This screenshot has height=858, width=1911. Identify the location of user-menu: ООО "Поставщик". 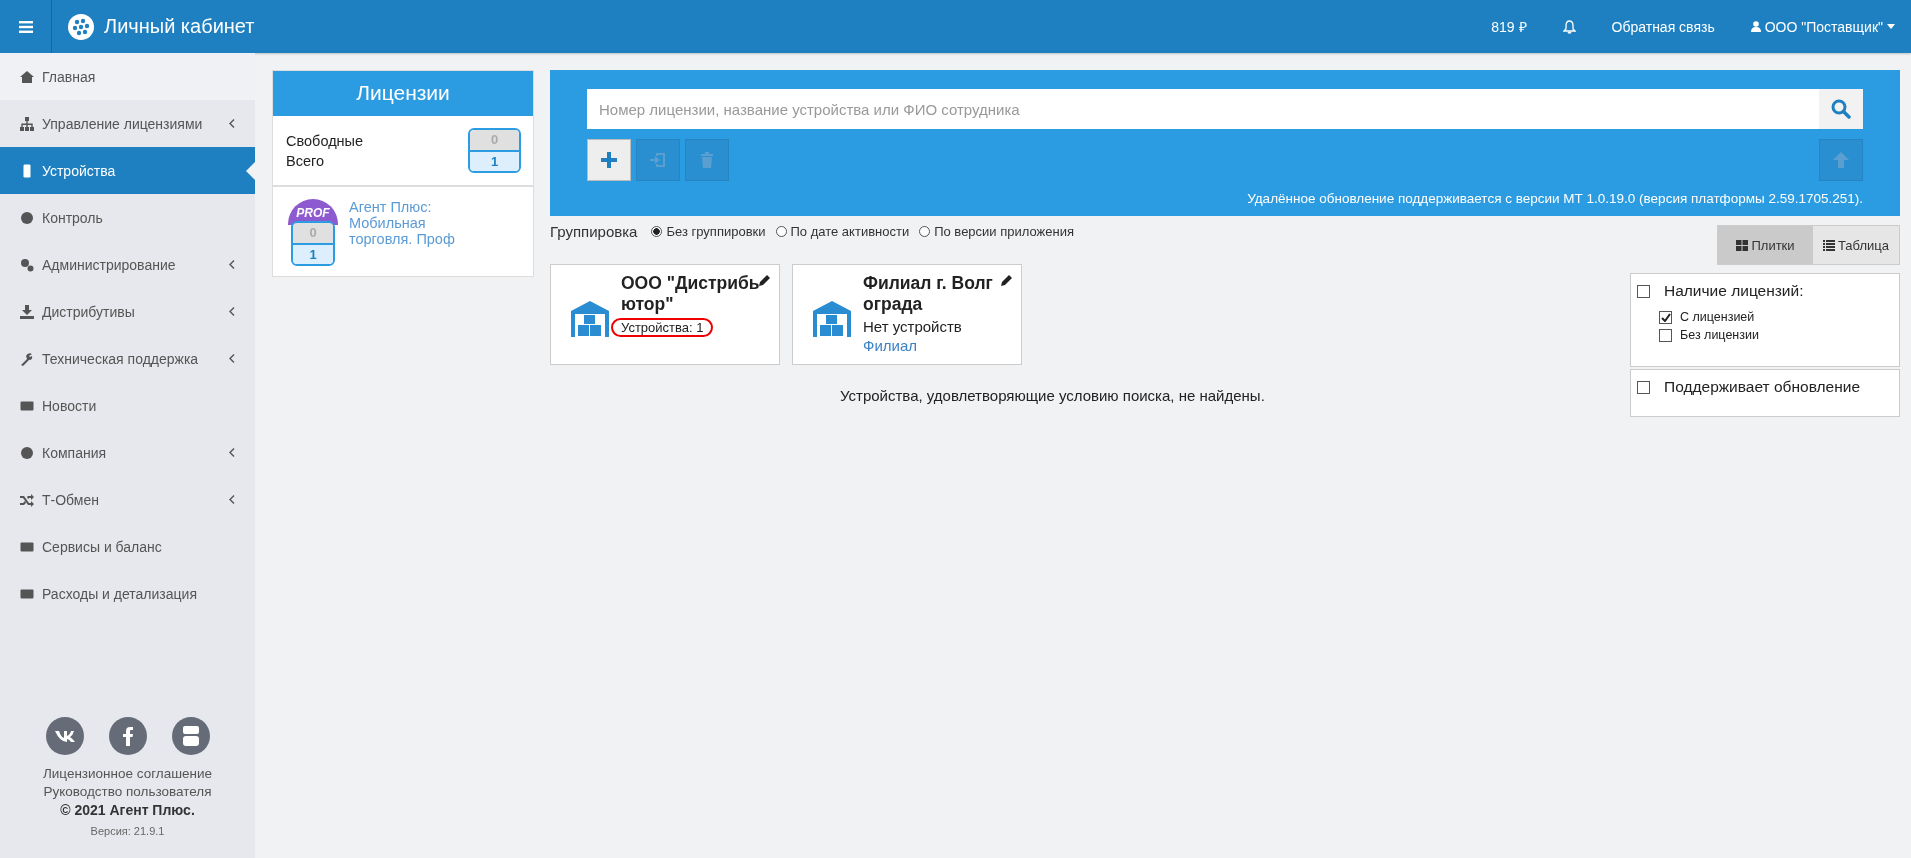
(1823, 26).